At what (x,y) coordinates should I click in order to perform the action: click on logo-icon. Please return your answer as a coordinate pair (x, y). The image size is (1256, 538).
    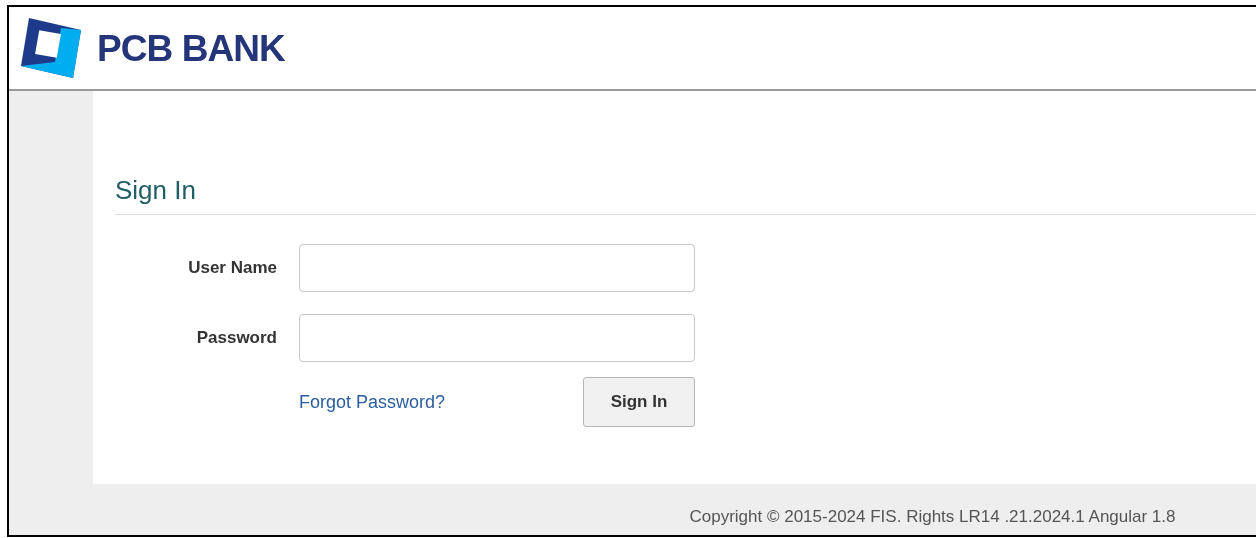
    Looking at the image, I should click on (51, 48).